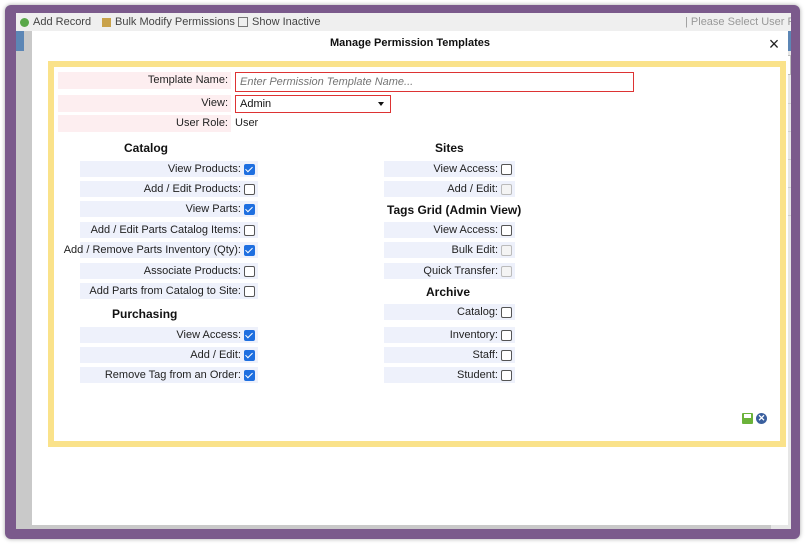 This screenshot has height=550, width=808. I want to click on close-icon: ×, so click(774, 44).